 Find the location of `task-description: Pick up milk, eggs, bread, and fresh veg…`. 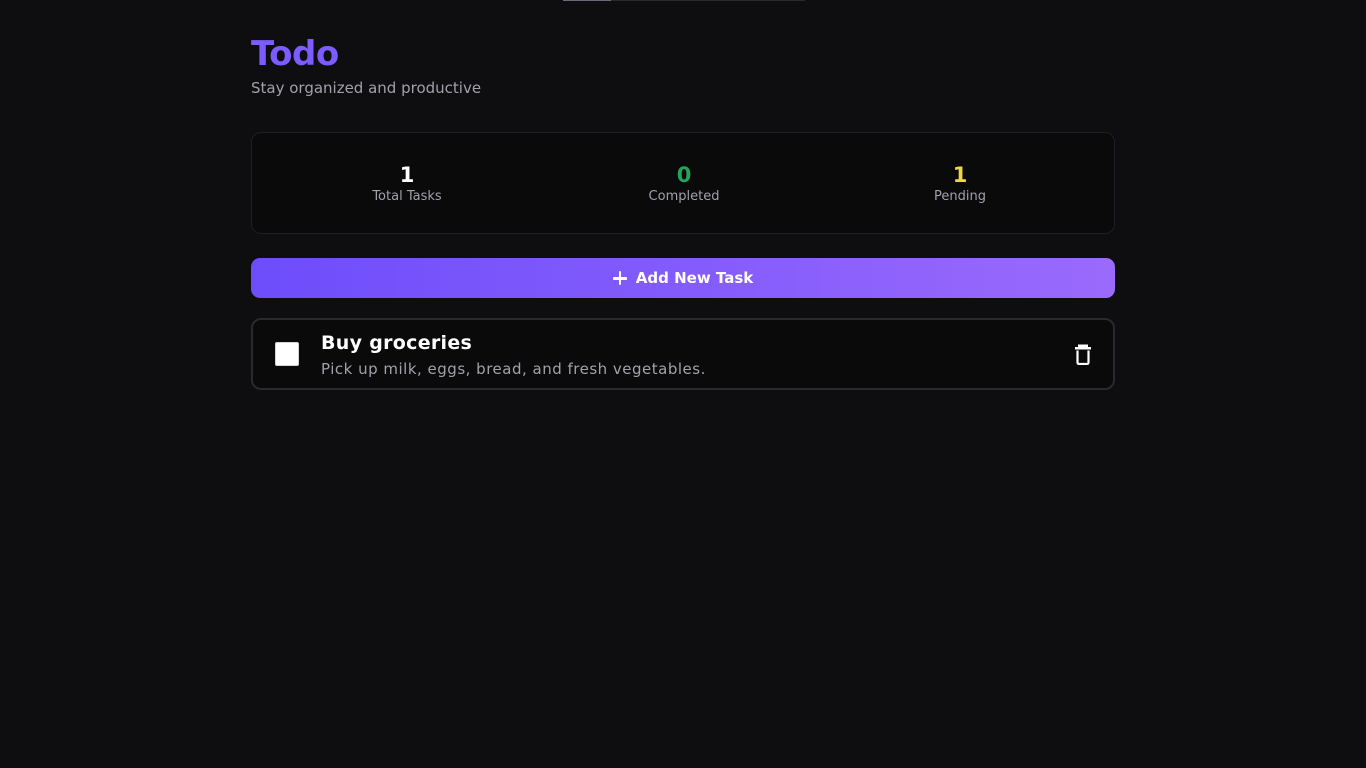

task-description: Pick up milk, eggs, bread, and fresh veg… is located at coordinates (513, 369).